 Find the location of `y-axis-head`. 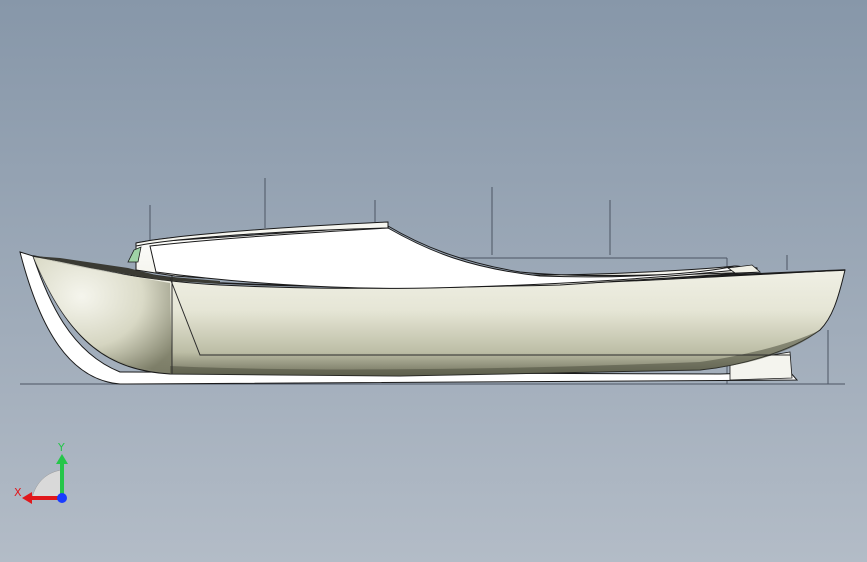

y-axis-head is located at coordinates (62, 459).